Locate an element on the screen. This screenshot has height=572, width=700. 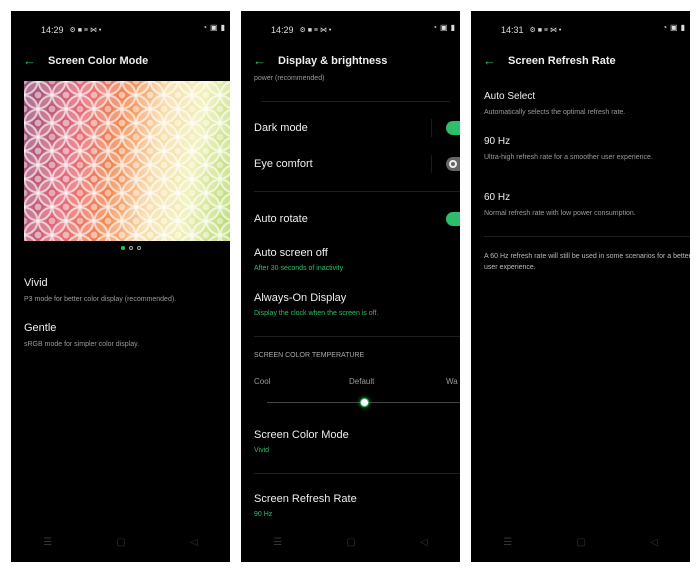
row-label: Auto screen off is located at coordinates (291, 253).